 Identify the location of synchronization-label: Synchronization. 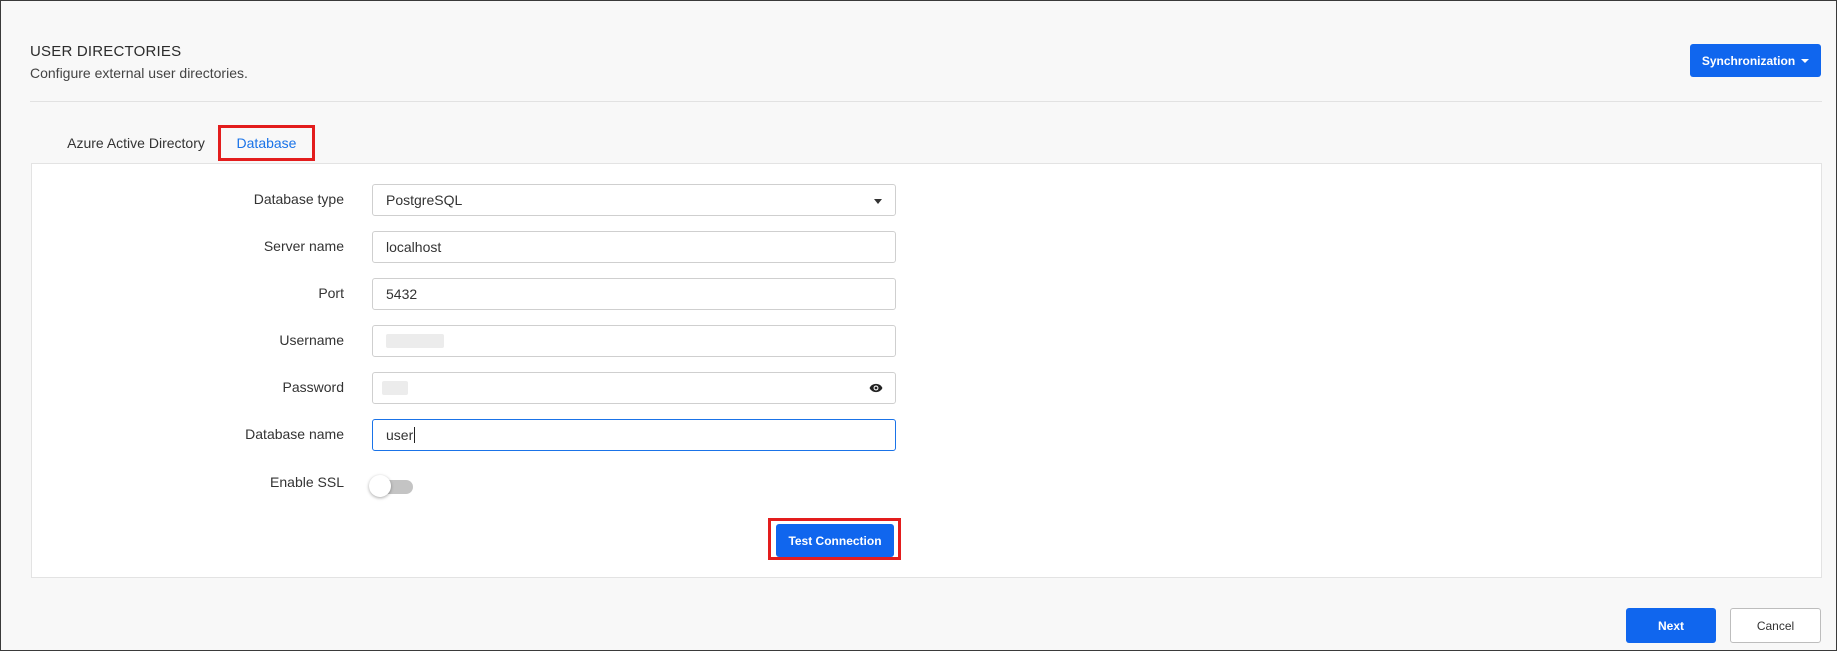
(1748, 60).